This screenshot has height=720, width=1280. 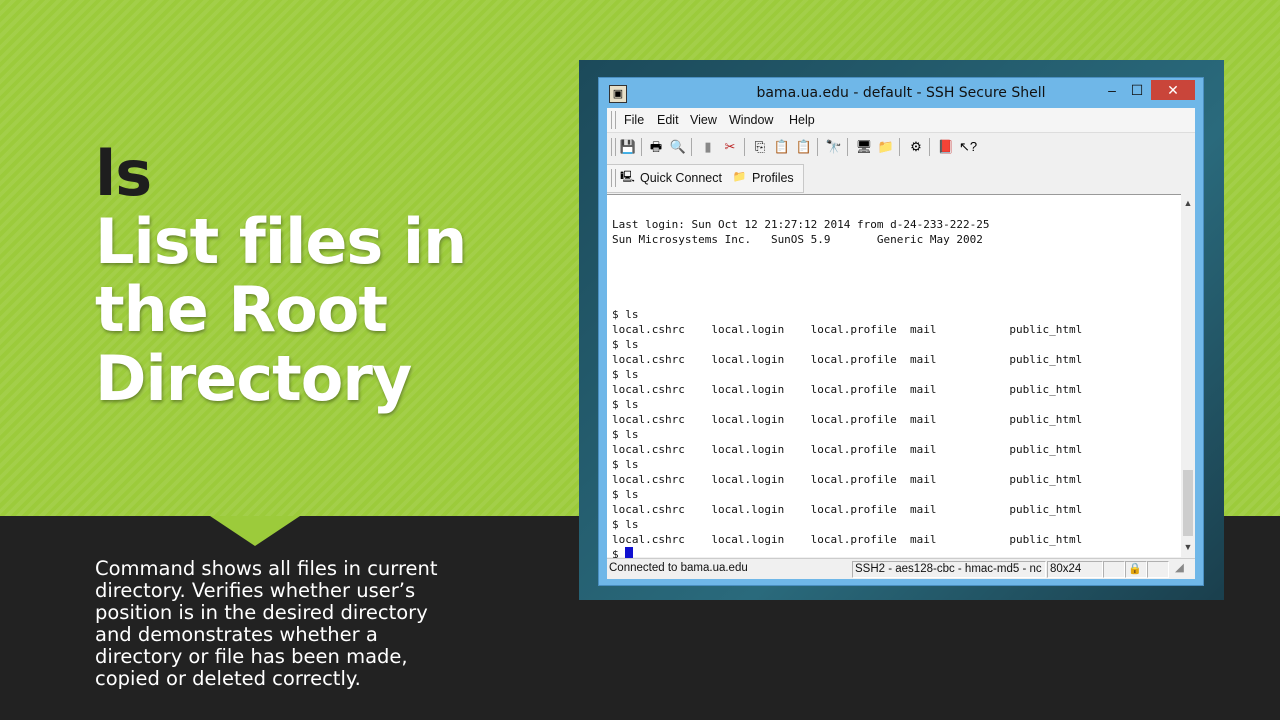 I want to click on find-icon: 🔭, so click(x=834, y=147).